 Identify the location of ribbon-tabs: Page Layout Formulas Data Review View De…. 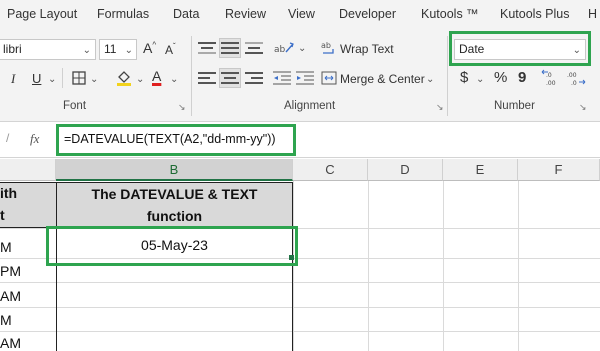
(300, 16).